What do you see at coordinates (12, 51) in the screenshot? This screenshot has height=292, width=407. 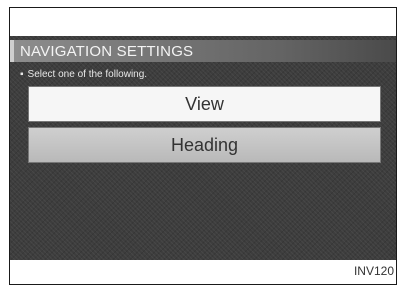 I see `title-accent` at bounding box center [12, 51].